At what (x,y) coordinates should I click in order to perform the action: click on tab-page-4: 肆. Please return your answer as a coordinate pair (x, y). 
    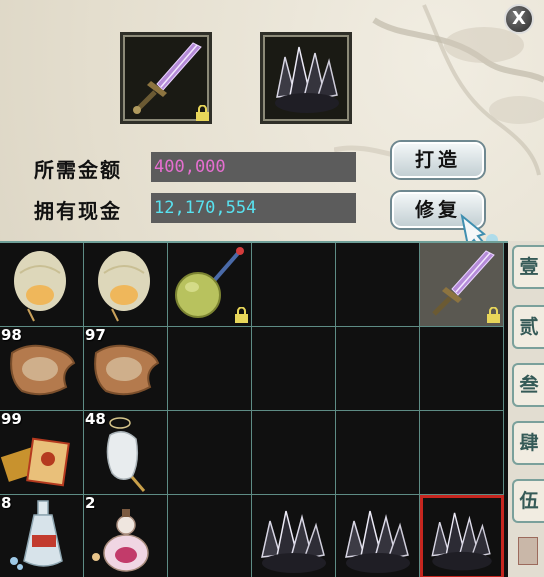
    Looking at the image, I should click on (528, 443).